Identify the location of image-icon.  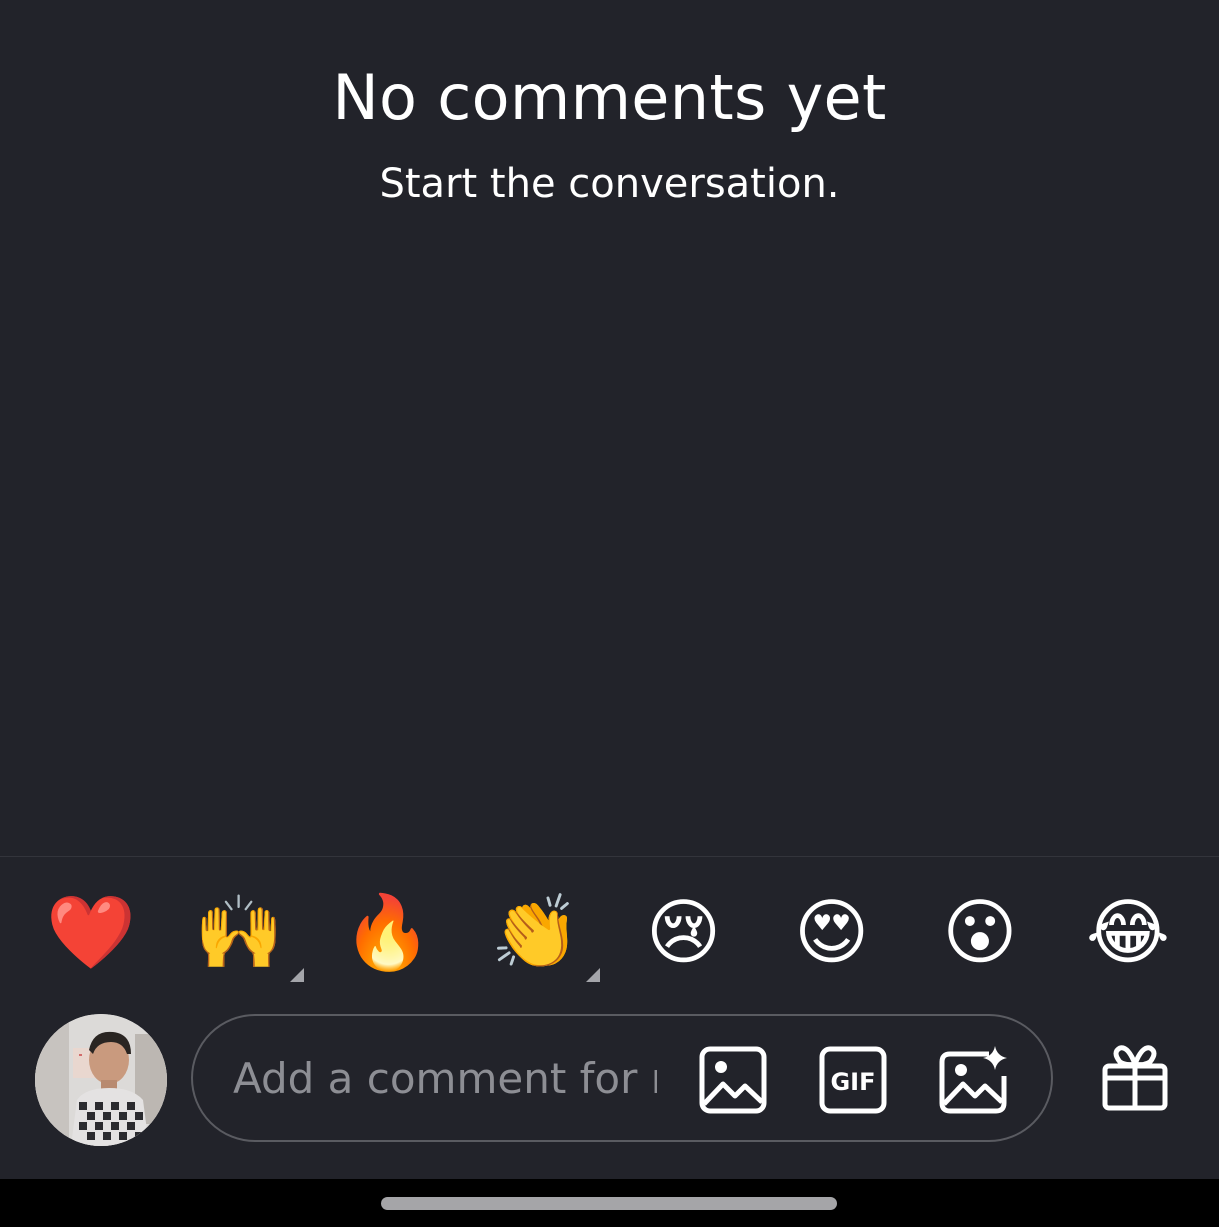
(733, 1080).